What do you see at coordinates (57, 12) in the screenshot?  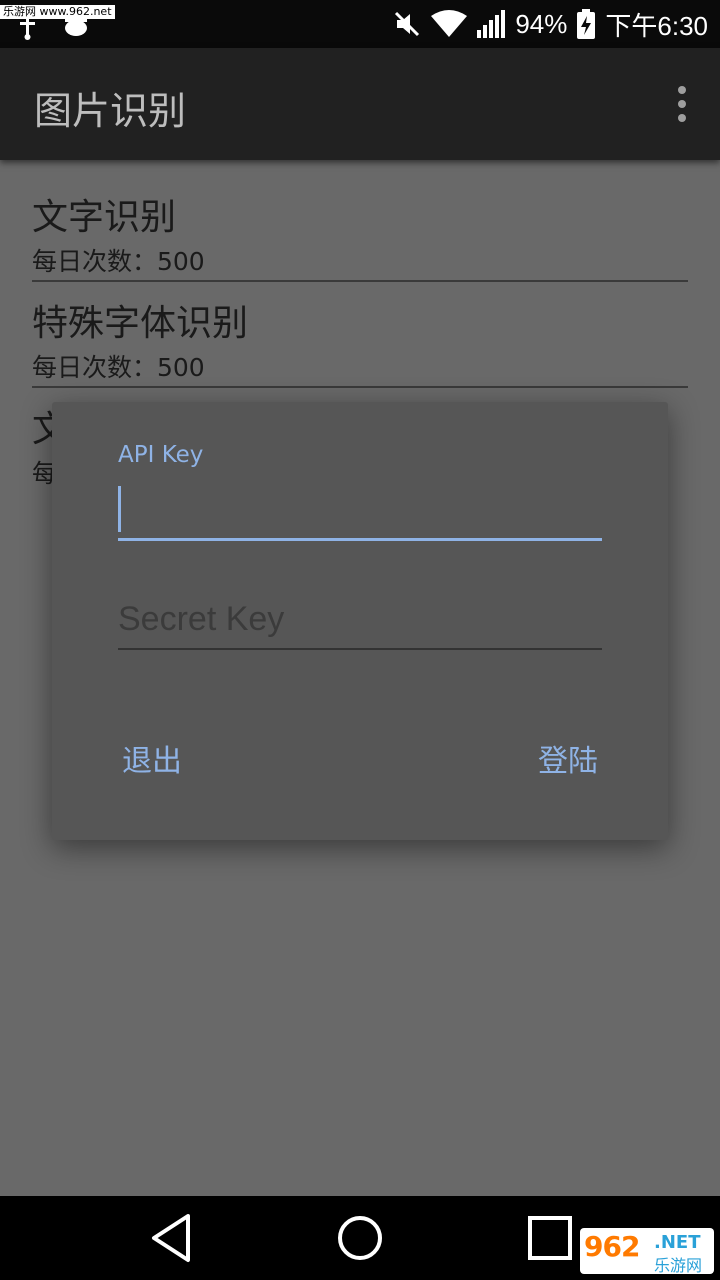 I see `watermark-top: 乐游网 www.962.net` at bounding box center [57, 12].